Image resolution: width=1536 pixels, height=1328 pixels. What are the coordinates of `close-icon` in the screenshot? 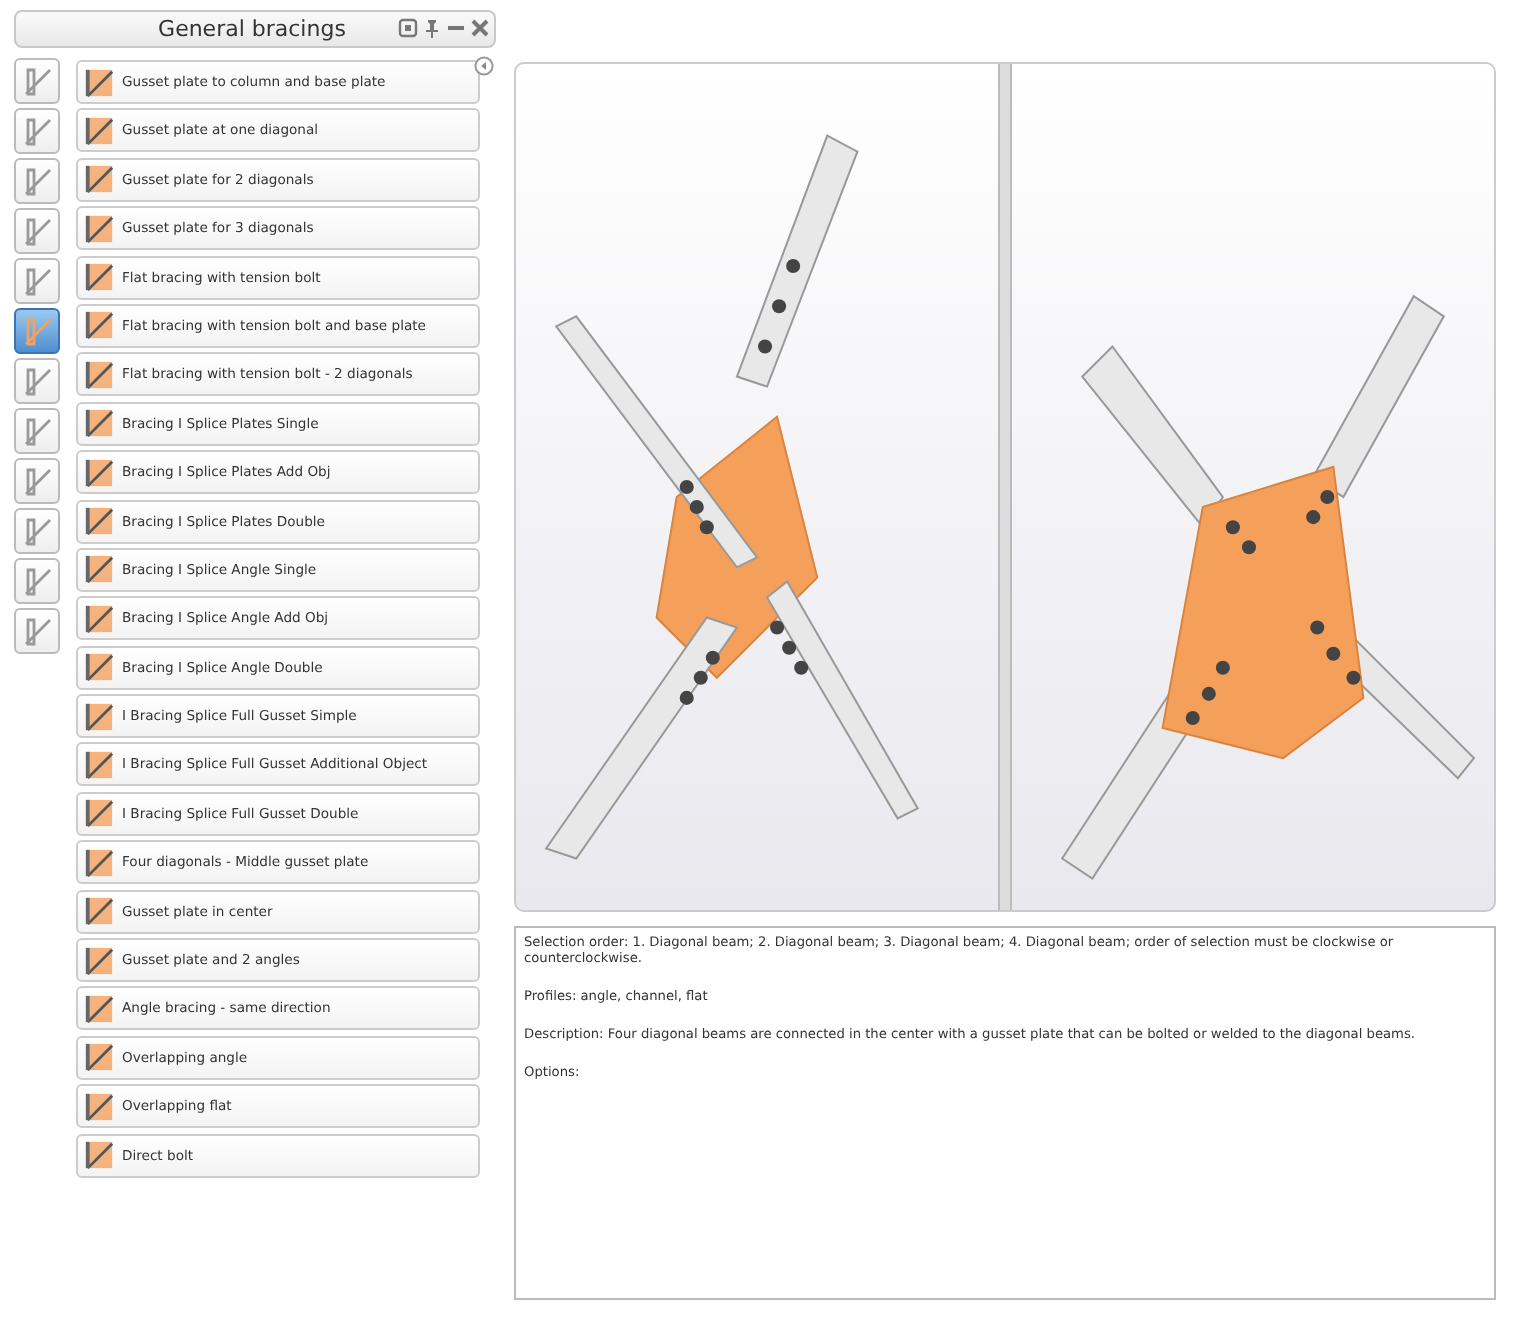 It's located at (480, 28).